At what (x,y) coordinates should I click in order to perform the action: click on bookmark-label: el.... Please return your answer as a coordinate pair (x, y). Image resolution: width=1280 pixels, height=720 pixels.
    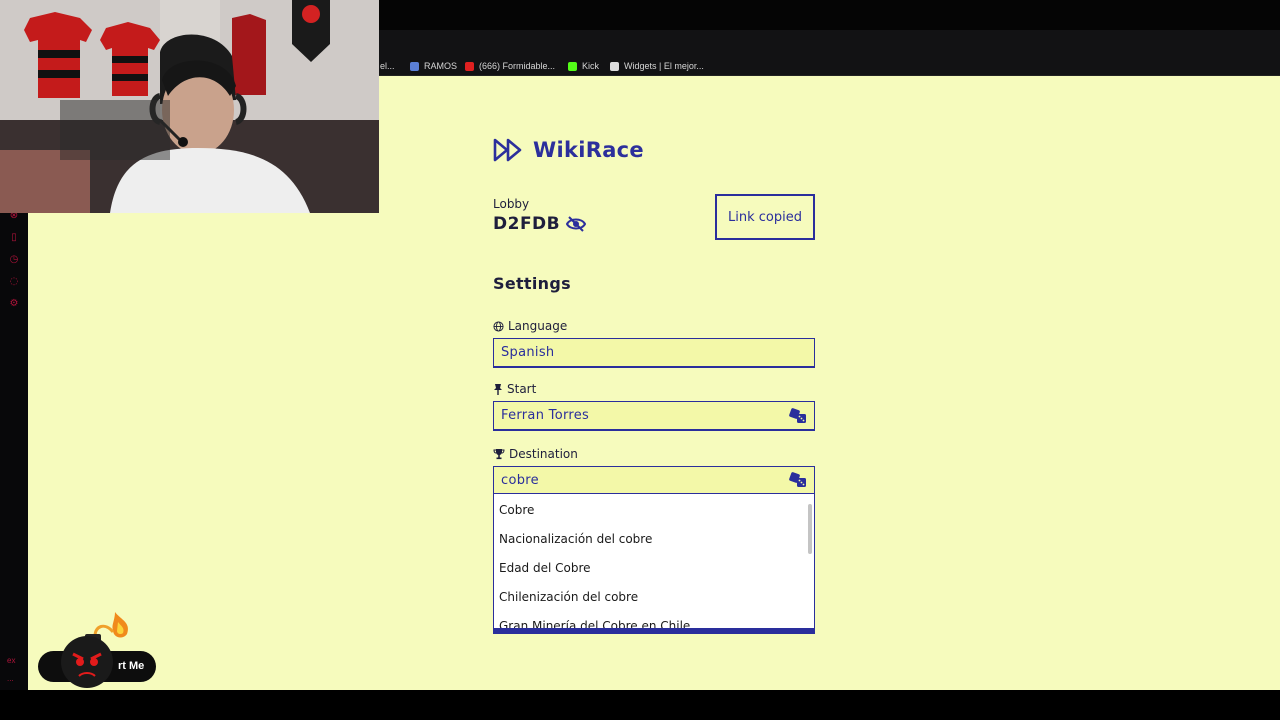
    Looking at the image, I should click on (387, 66).